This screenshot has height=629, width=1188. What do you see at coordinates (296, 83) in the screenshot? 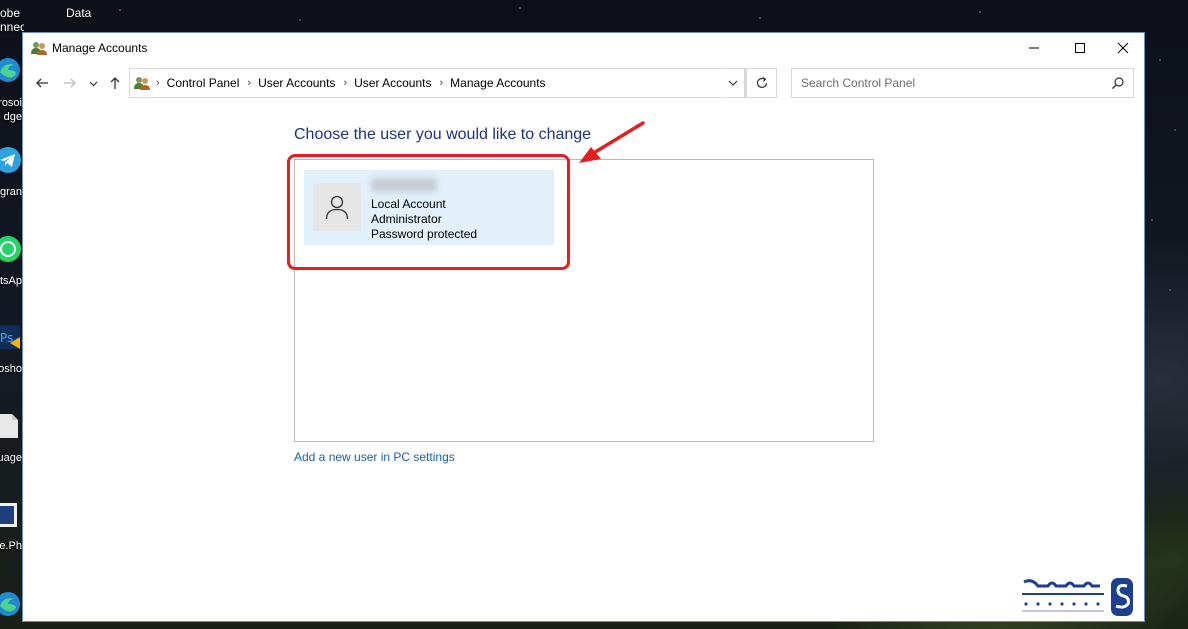
I see `breadcrumb-user-accounts: User Accounts` at bounding box center [296, 83].